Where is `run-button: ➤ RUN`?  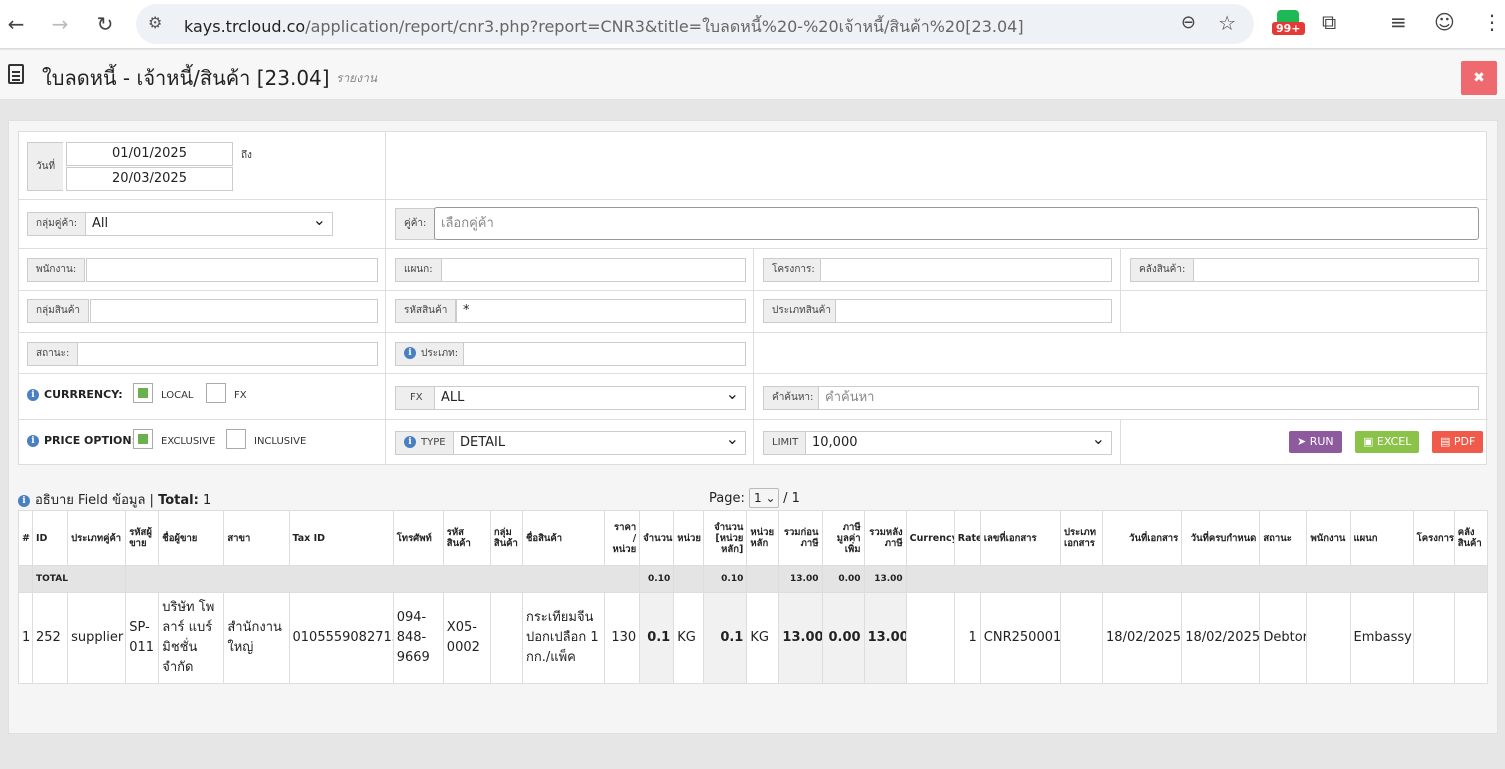 run-button: ➤ RUN is located at coordinates (1315, 442).